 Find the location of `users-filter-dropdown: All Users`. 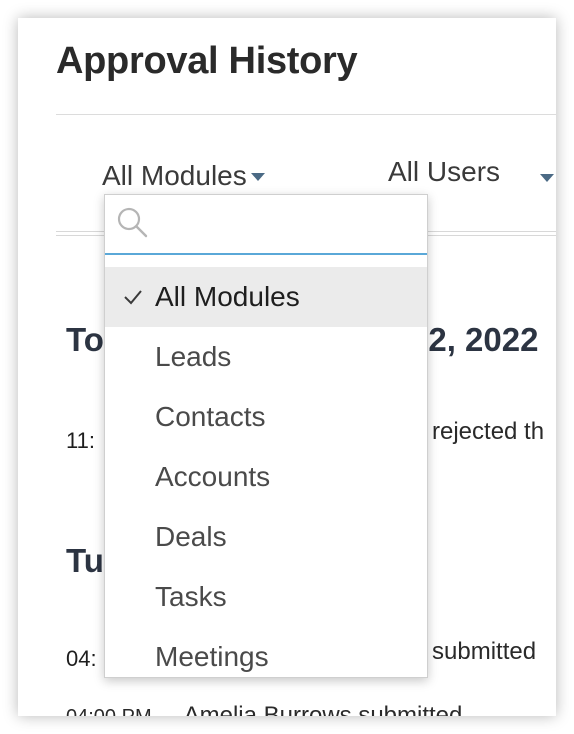

users-filter-dropdown: All Users is located at coordinates (444, 172).